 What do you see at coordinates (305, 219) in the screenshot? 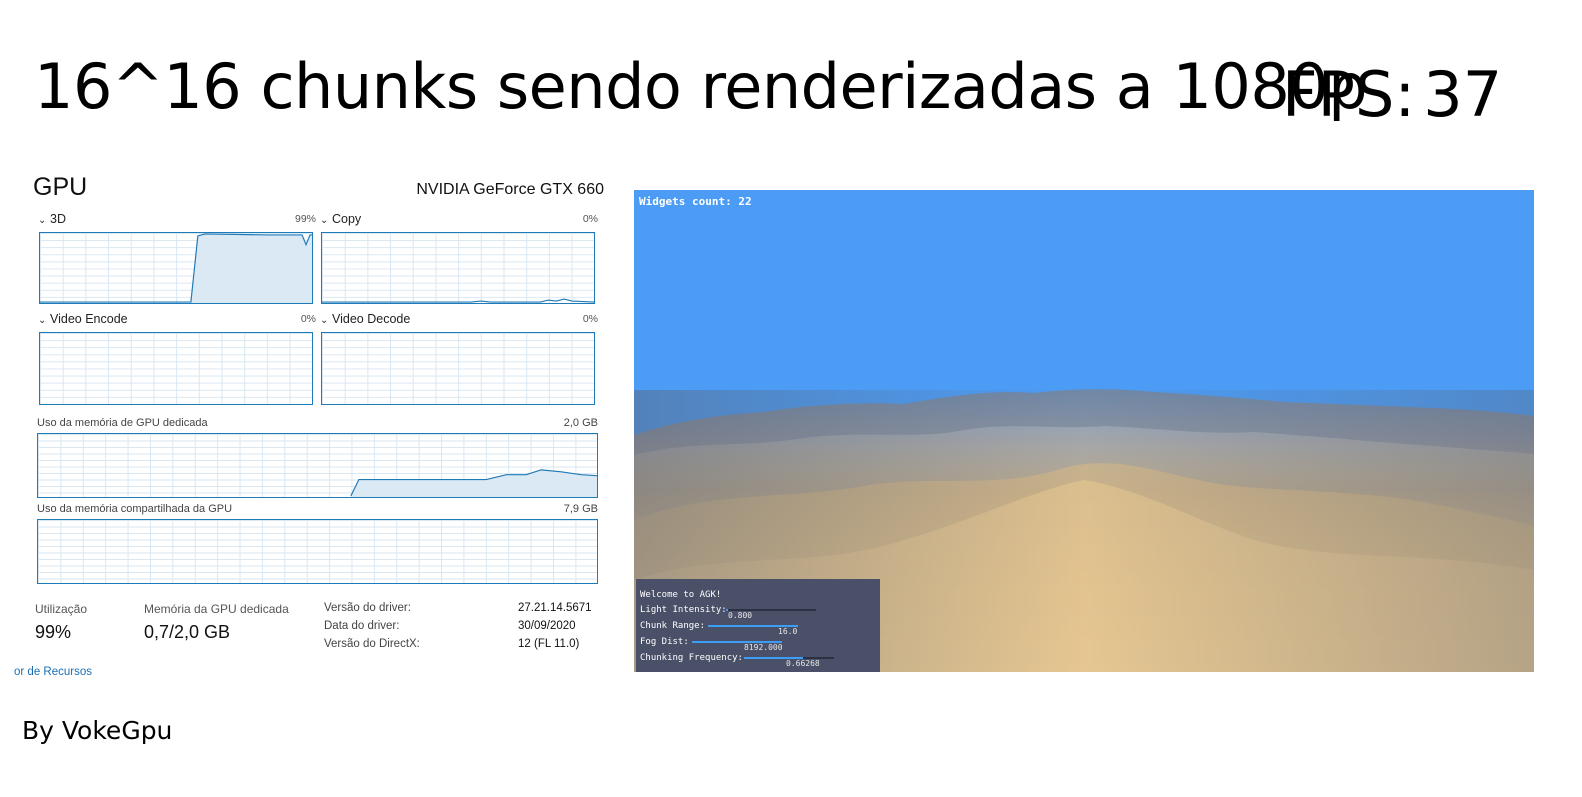
I see `engine-percent: 99%` at bounding box center [305, 219].